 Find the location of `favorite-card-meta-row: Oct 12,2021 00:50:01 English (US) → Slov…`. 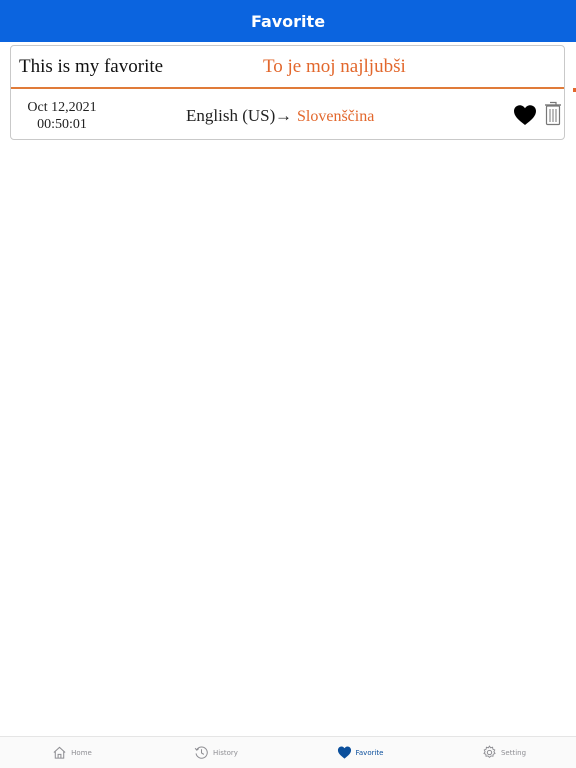

favorite-card-meta-row: Oct 12,2021 00:50:01 English (US) → Slov… is located at coordinates (287, 114).